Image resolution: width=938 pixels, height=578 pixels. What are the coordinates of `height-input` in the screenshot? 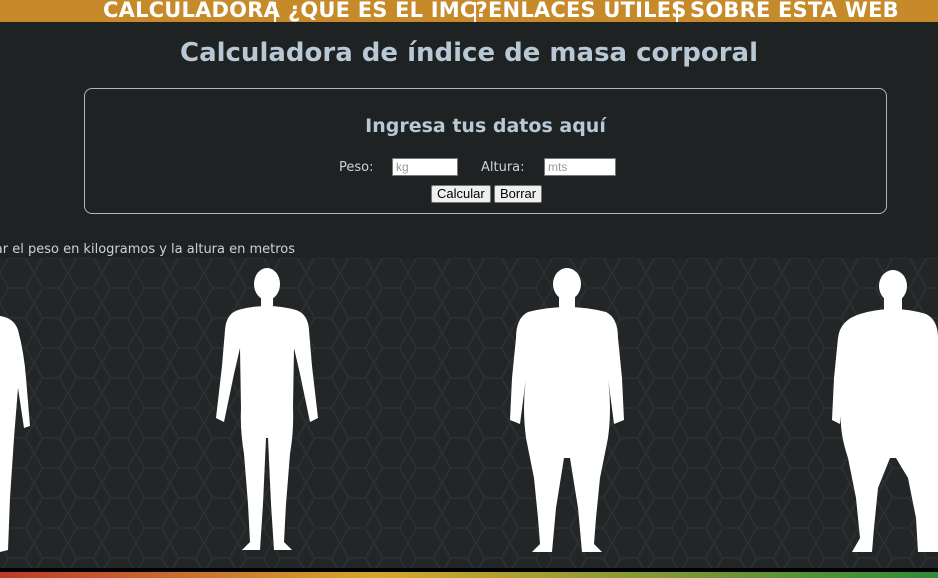 It's located at (580, 167).